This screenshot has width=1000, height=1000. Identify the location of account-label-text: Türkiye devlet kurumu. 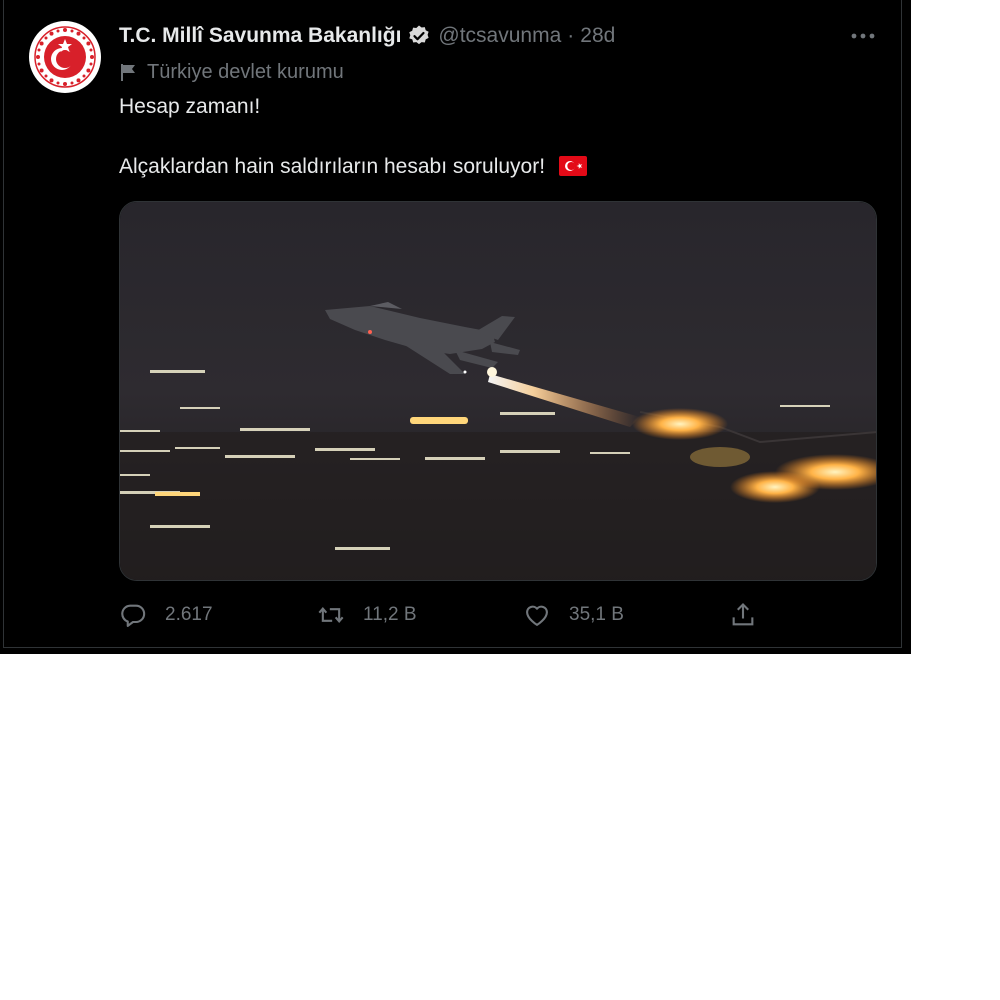
(245, 71).